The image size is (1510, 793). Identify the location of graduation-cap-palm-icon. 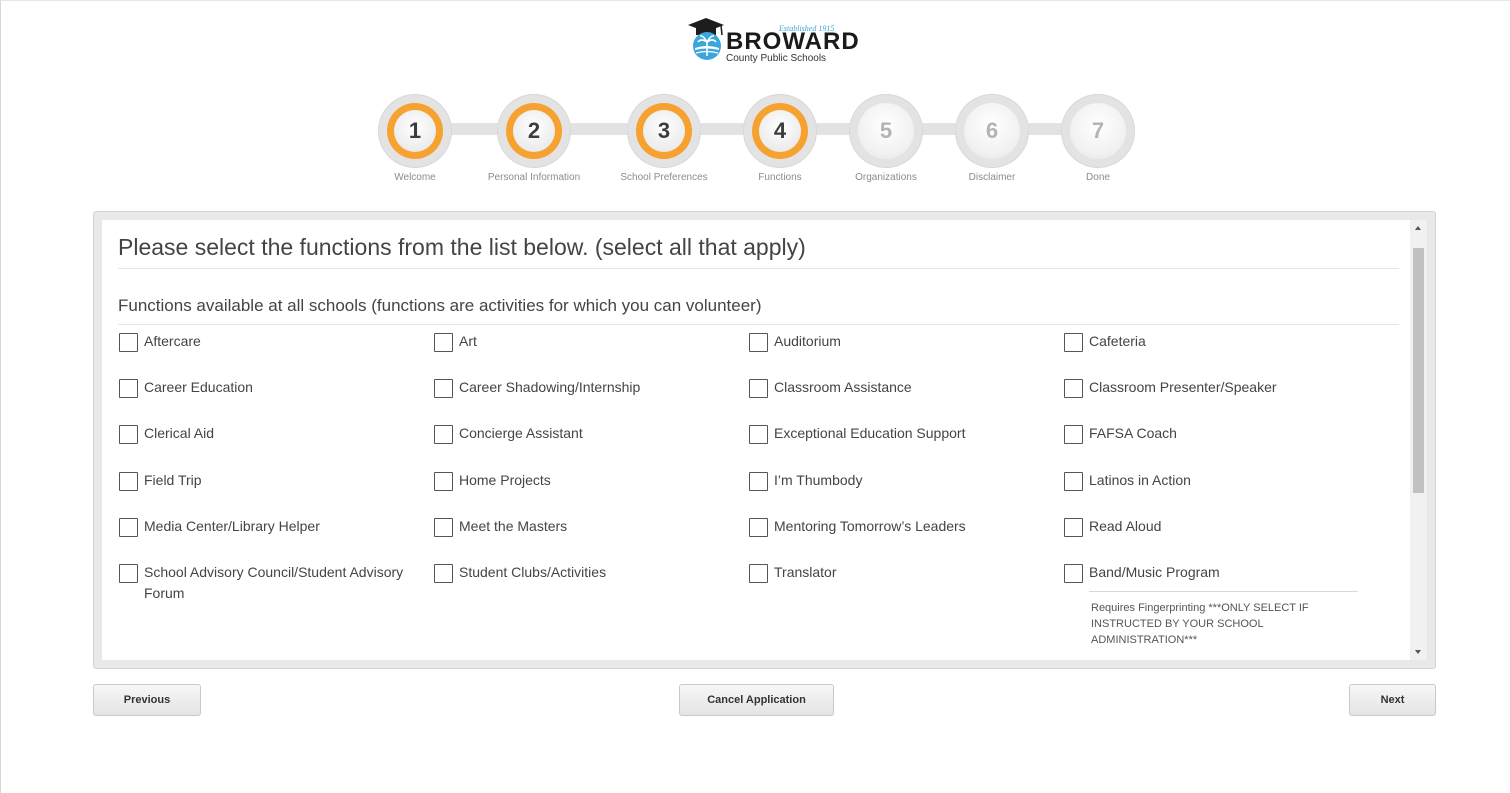
(706, 39).